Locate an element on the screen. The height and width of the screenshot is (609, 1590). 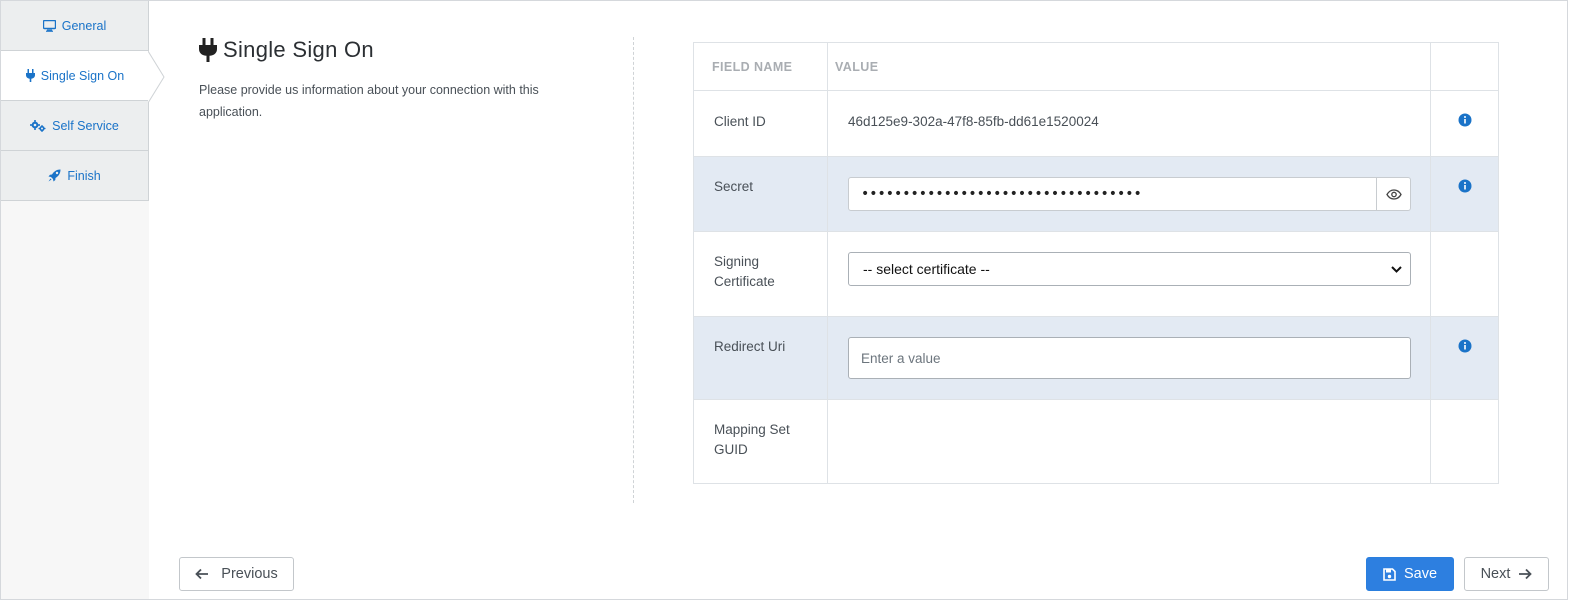
secret-cell is located at coordinates (1129, 194).